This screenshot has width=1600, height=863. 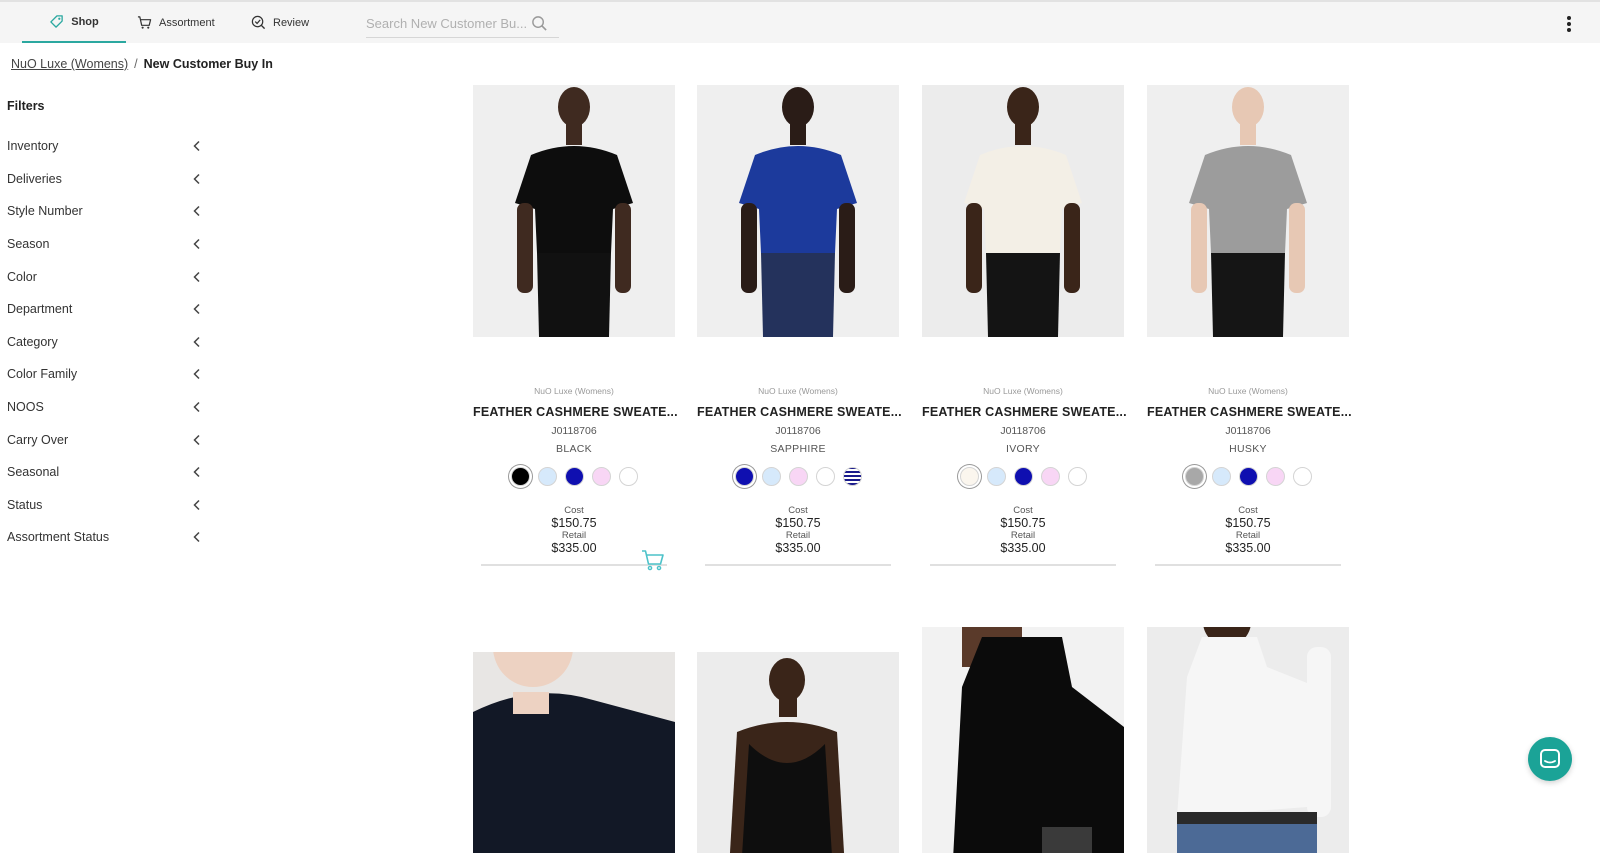 I want to click on tab-review-label: Review, so click(x=291, y=22).